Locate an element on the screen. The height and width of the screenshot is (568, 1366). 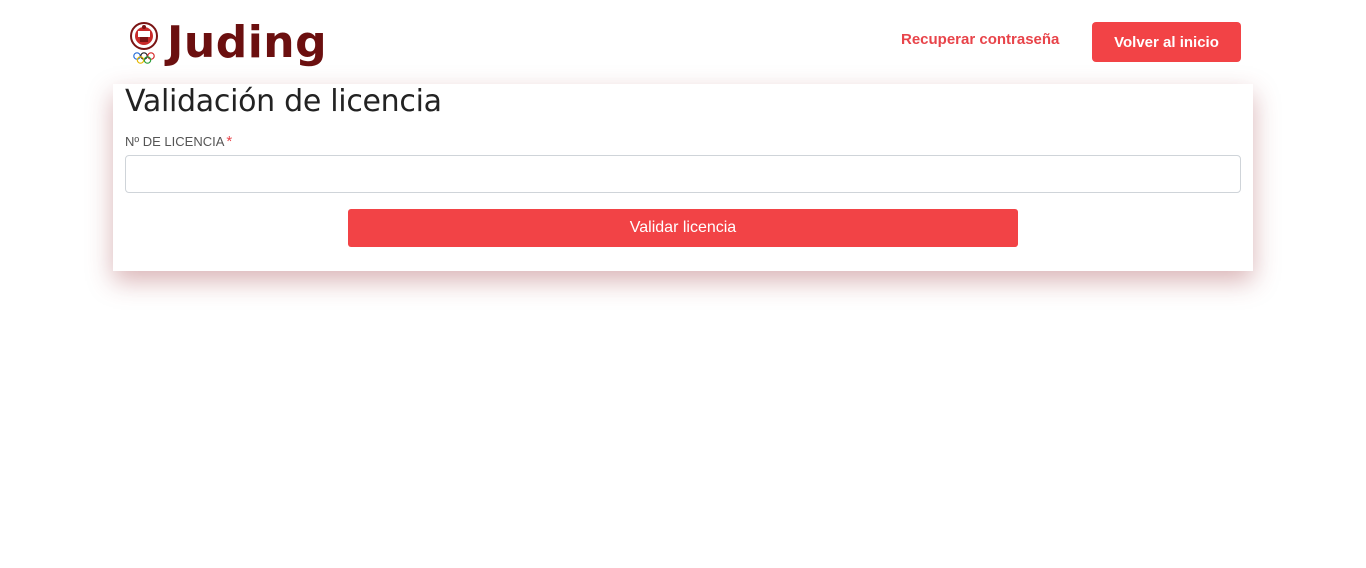
back-home-button: Volver al inicio is located at coordinates (1166, 42).